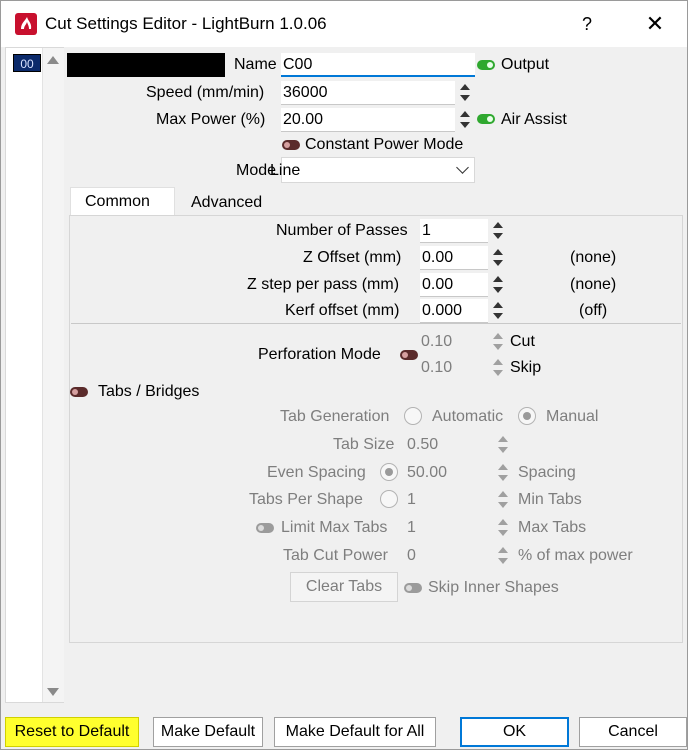  Describe the element at coordinates (146, 65) in the screenshot. I see `layer-color-swatch` at that location.